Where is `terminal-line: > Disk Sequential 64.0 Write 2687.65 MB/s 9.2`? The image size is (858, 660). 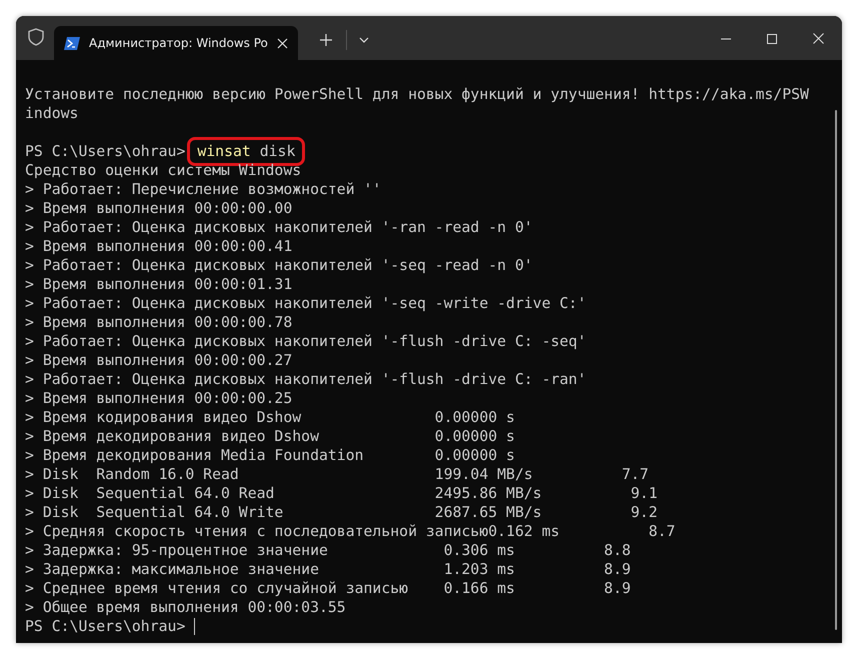
terminal-line: > Disk Sequential 64.0 Write 2687.65 MB/s 9.2 is located at coordinates (342, 512).